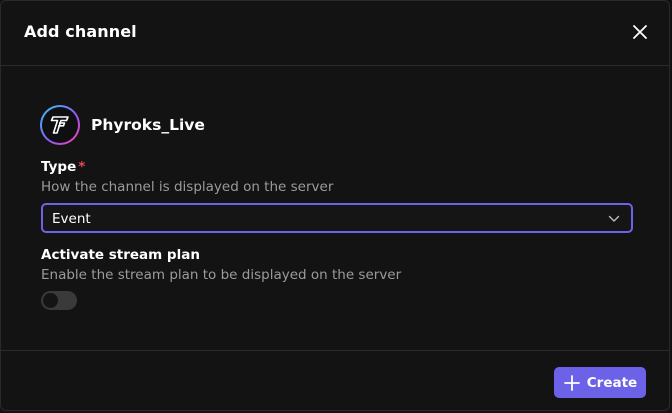 This screenshot has height=413, width=672. Describe the element at coordinates (337, 218) in the screenshot. I see `type-select: Event` at that location.